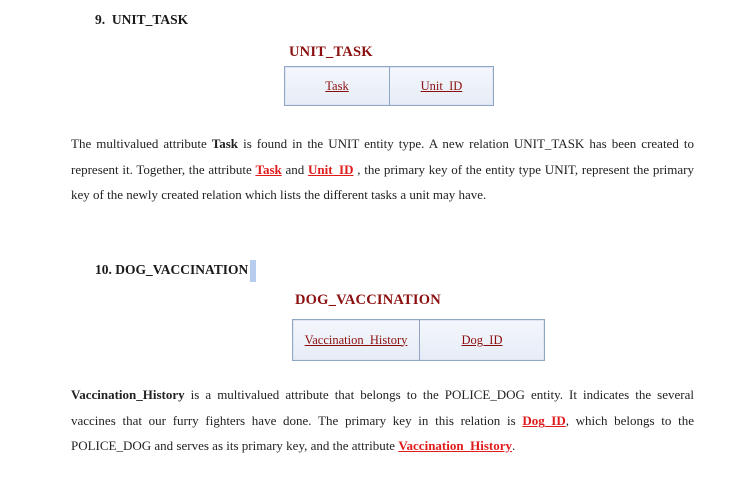  What do you see at coordinates (418, 340) in the screenshot?
I see `relation-table-dog-vaccination: Vaccination_History Dog_ID` at bounding box center [418, 340].